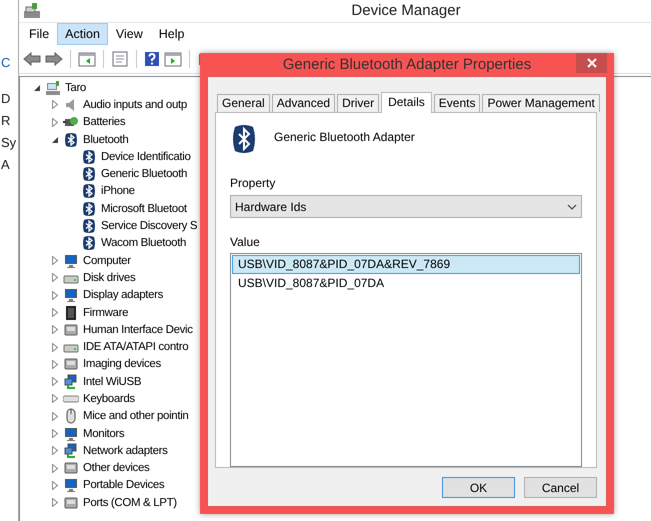 The image size is (651, 521). Describe the element at coordinates (245, 242) in the screenshot. I see `value-label: Value` at that location.